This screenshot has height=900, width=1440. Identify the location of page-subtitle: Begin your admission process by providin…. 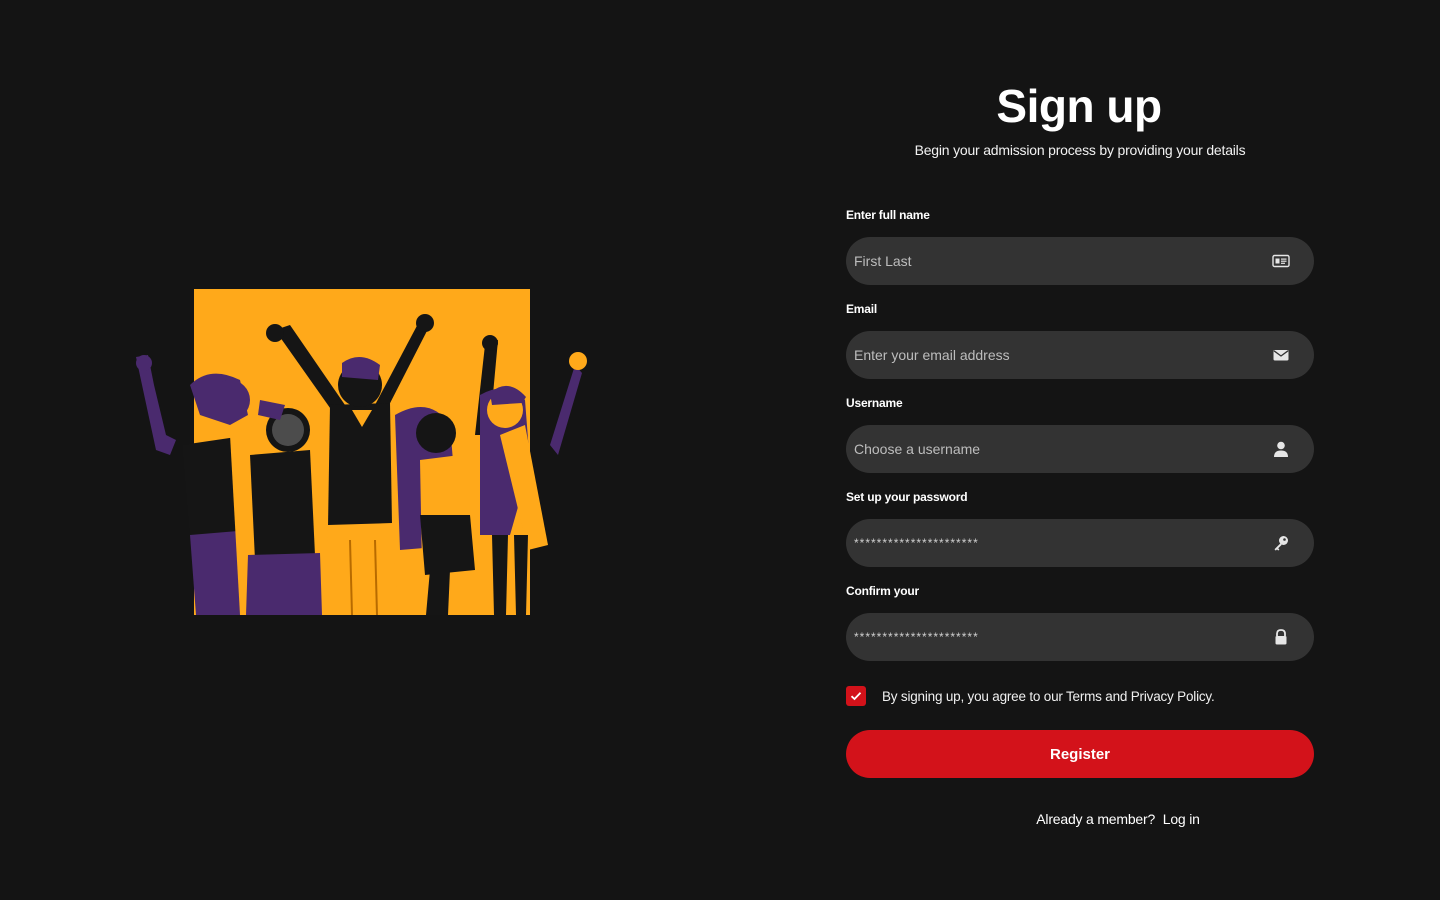
(1080, 150).